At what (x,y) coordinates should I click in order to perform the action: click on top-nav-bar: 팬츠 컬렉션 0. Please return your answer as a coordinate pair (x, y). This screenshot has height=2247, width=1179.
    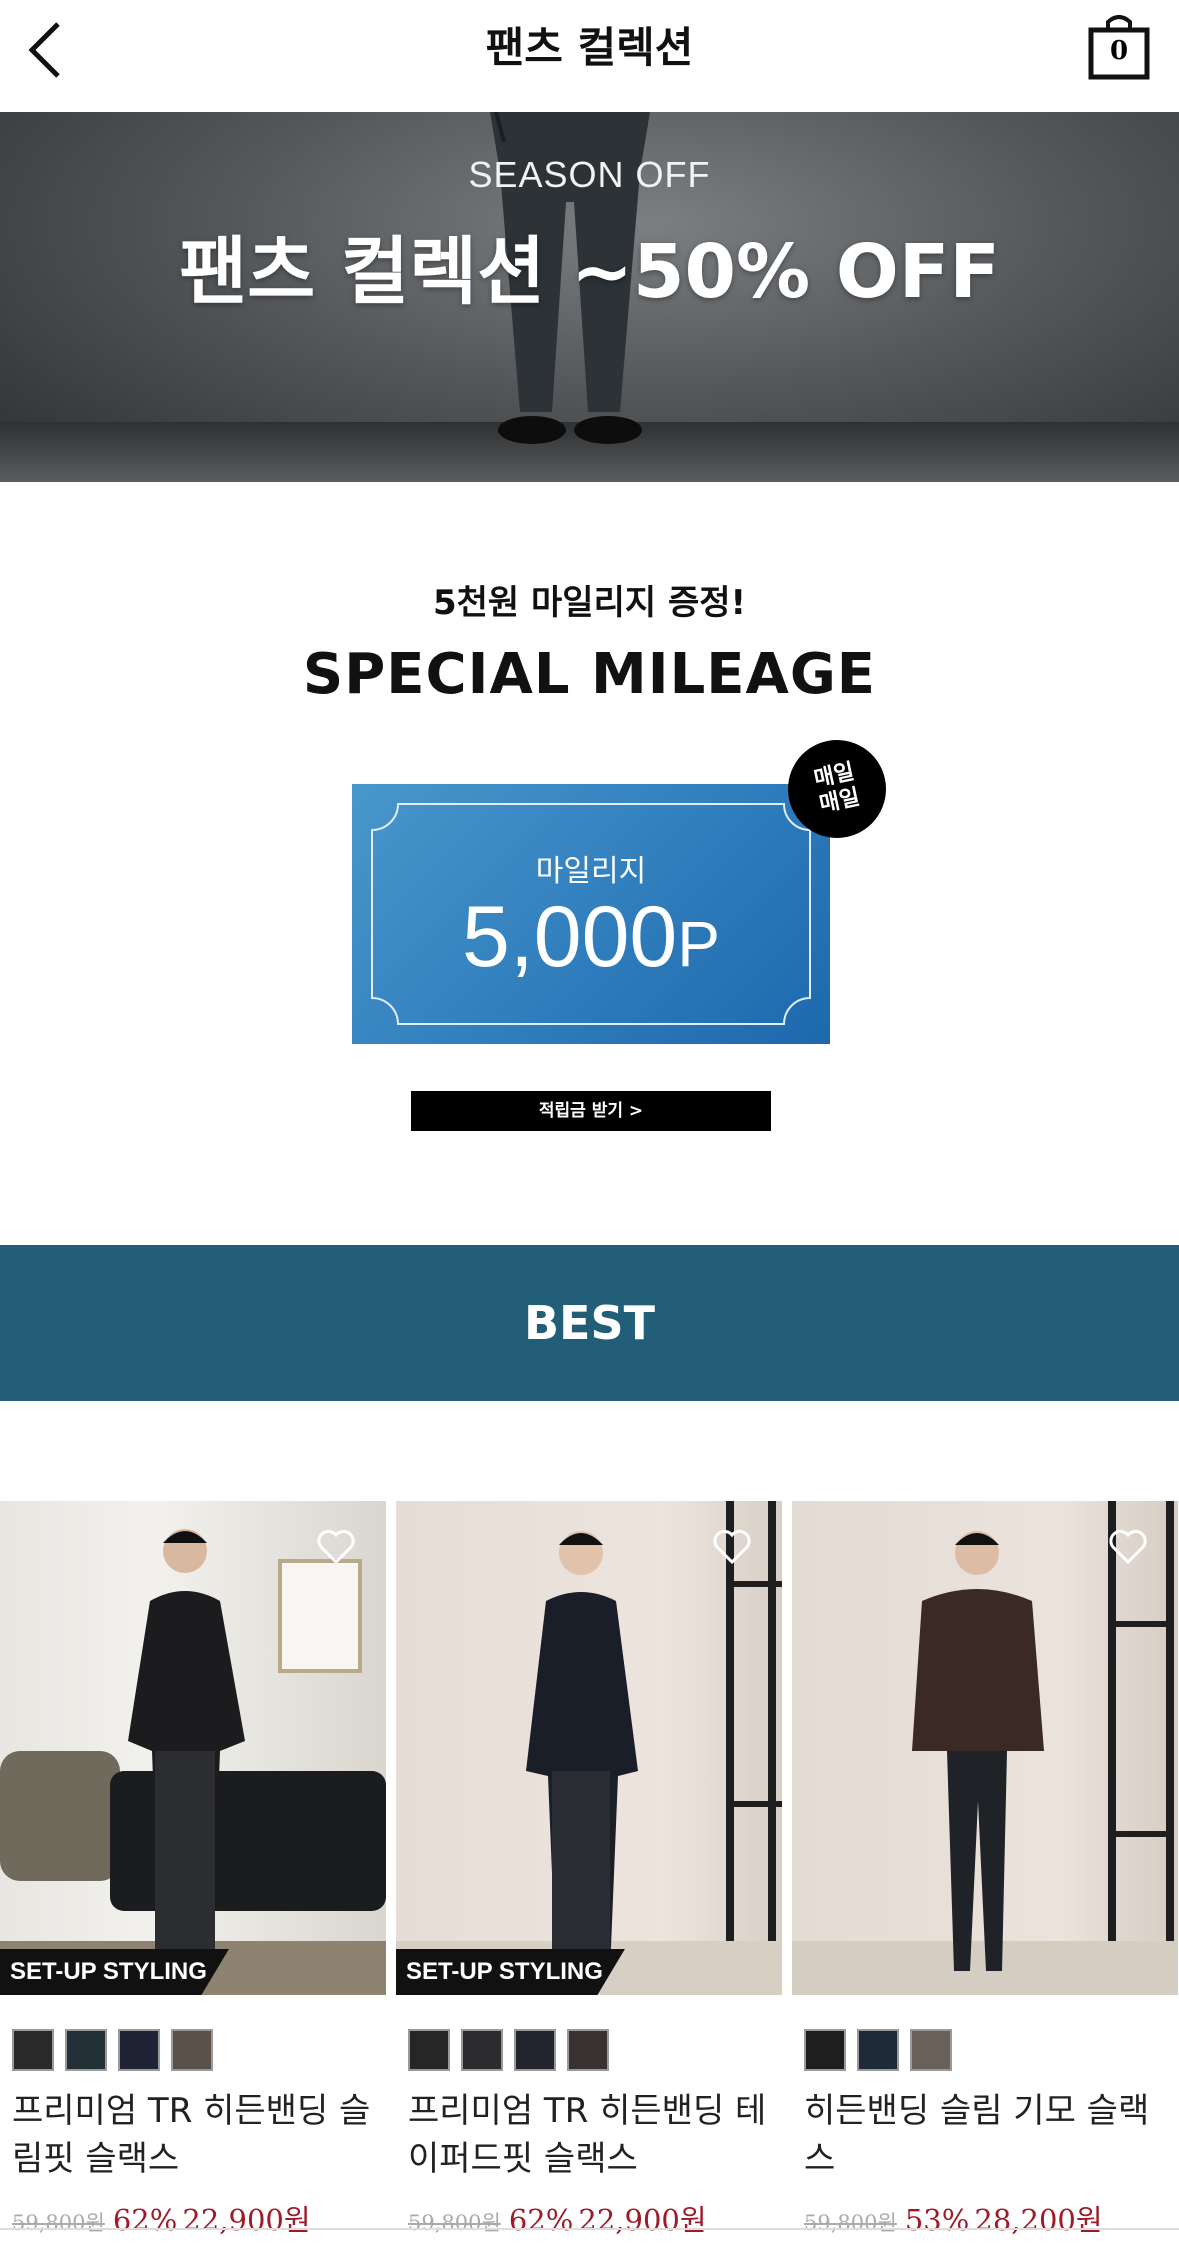
    Looking at the image, I should click on (589, 56).